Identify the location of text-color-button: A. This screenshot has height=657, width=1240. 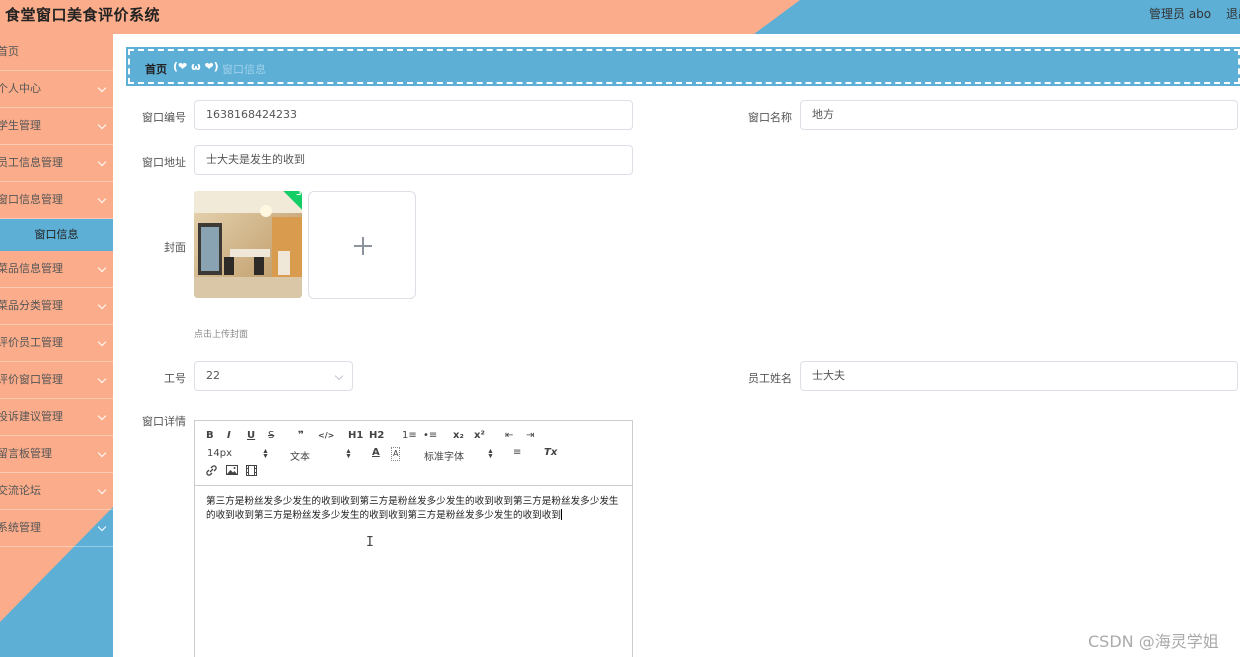
(376, 453).